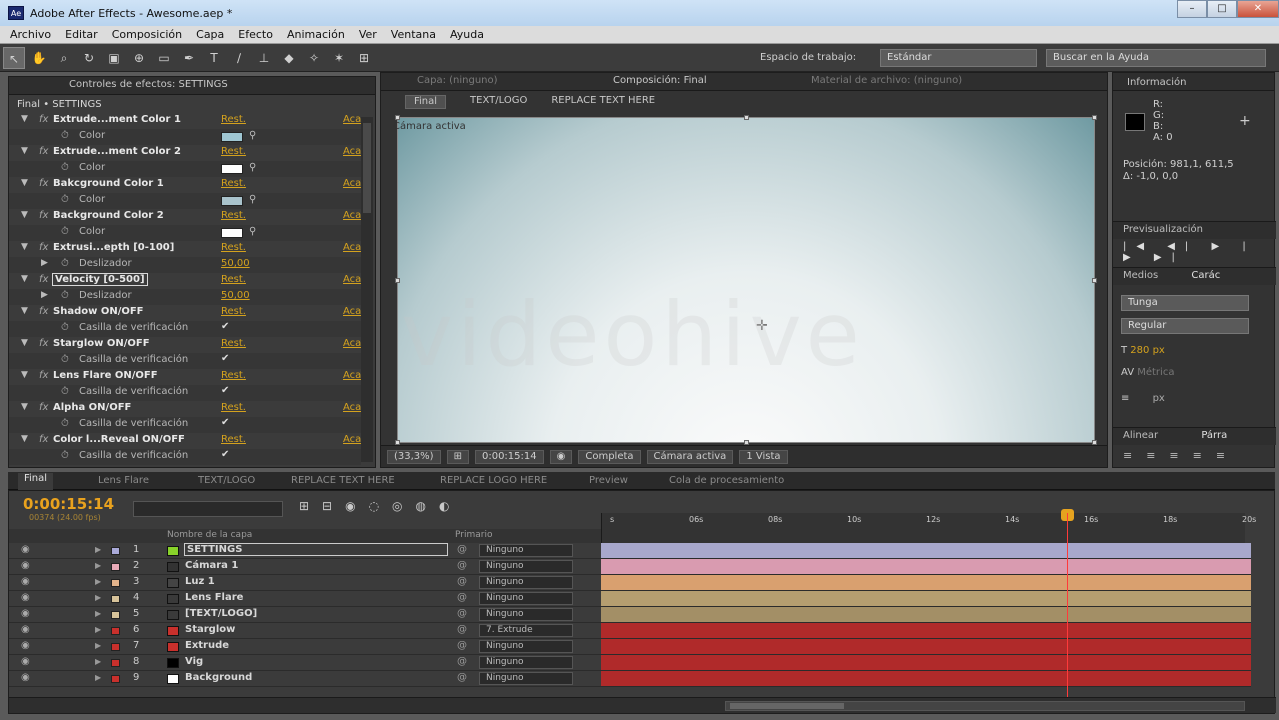 This screenshot has width=1279, height=720. I want to click on transform-handle, so click(1094, 280).